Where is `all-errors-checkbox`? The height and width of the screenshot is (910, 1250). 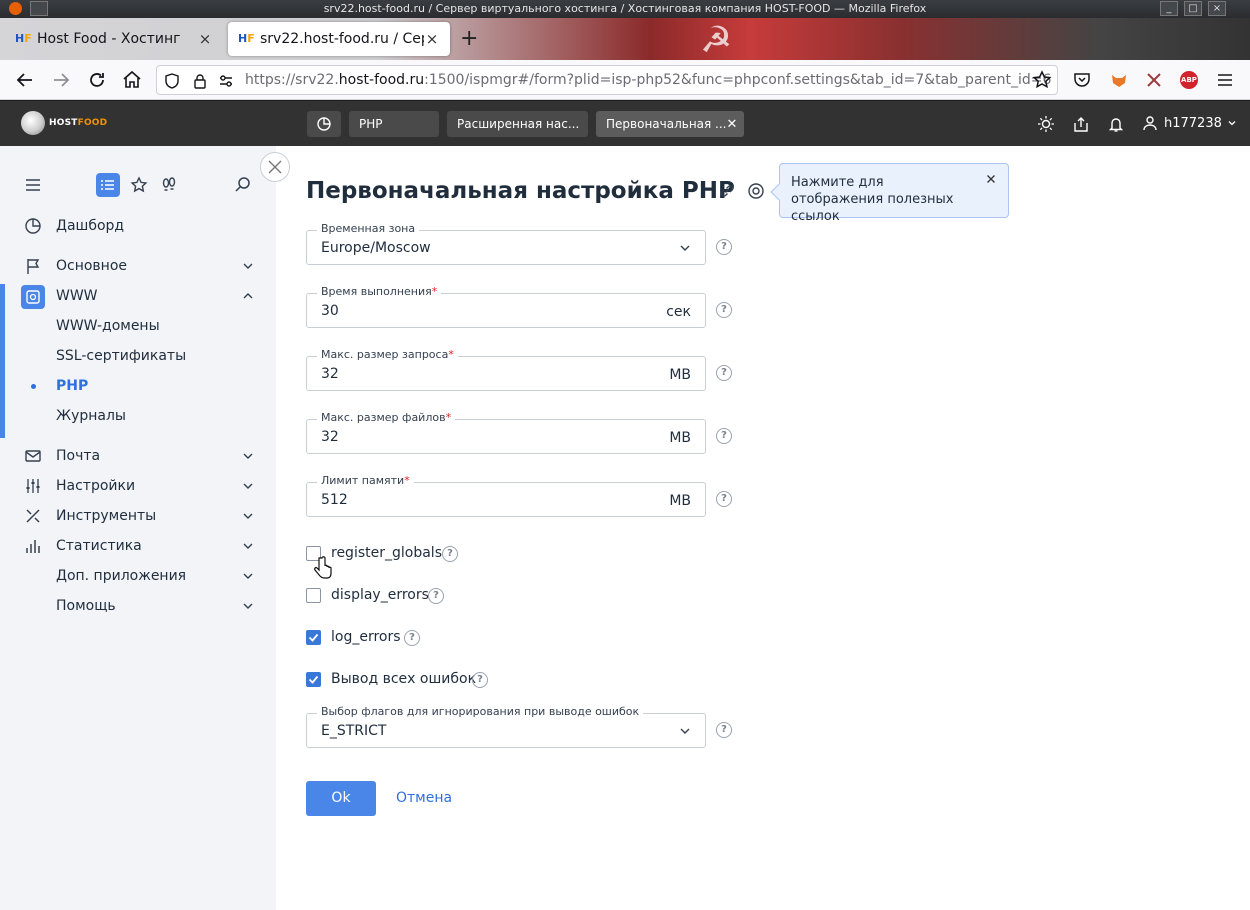 all-errors-checkbox is located at coordinates (313, 679).